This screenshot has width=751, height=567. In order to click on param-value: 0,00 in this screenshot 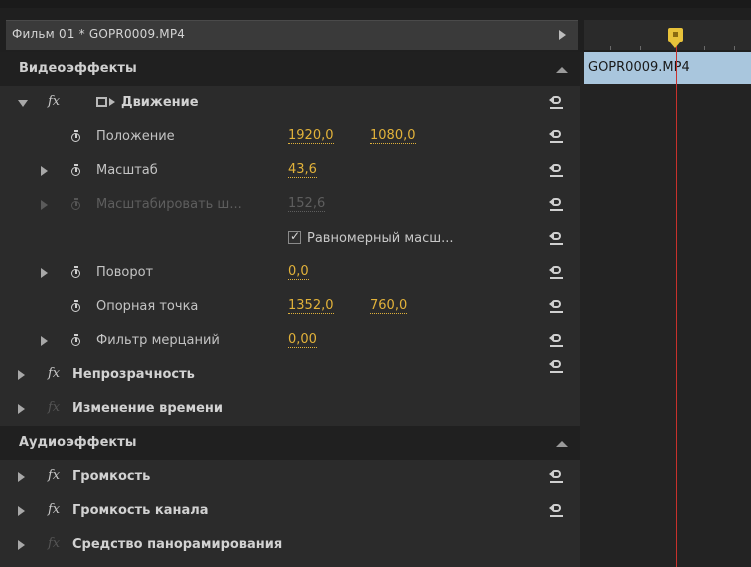, I will do `click(302, 340)`.